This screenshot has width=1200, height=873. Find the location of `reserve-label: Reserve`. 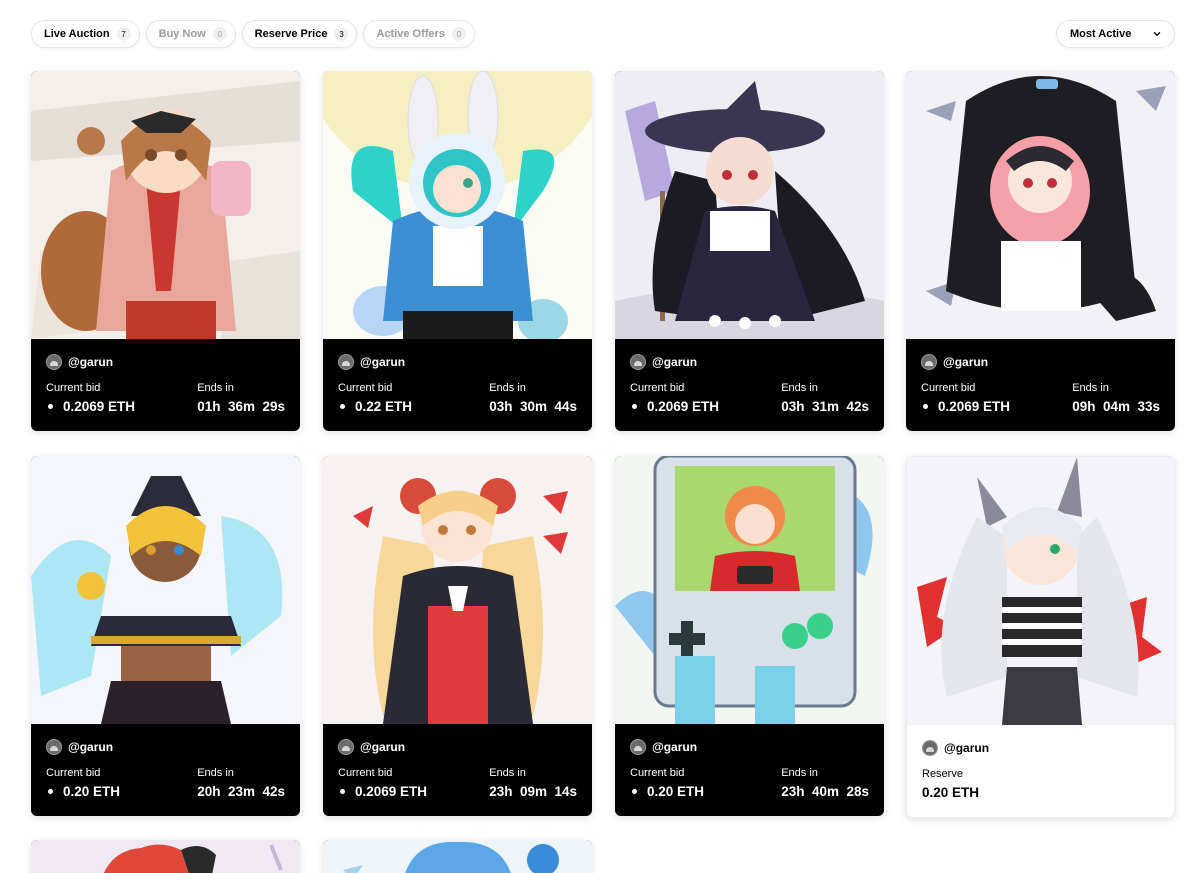

reserve-label: Reserve is located at coordinates (942, 774).